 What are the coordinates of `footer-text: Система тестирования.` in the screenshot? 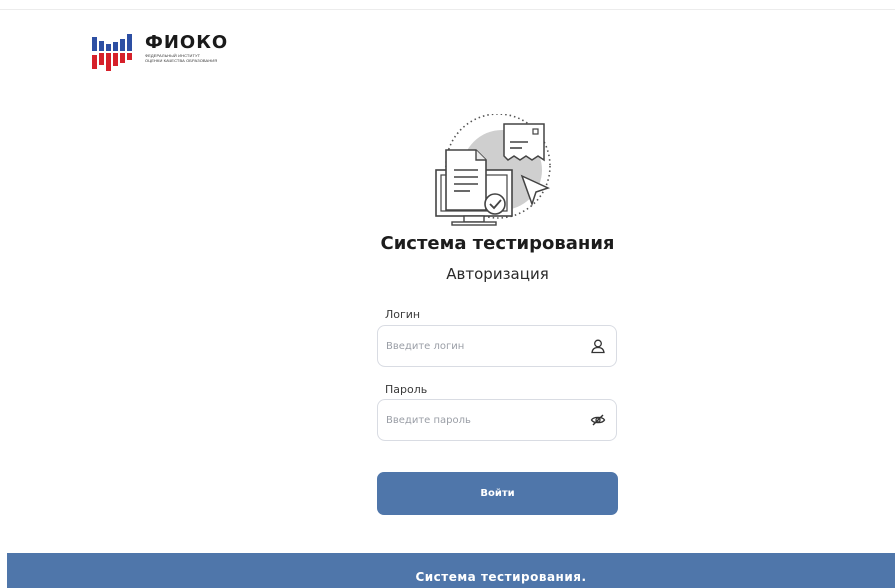 It's located at (501, 577).